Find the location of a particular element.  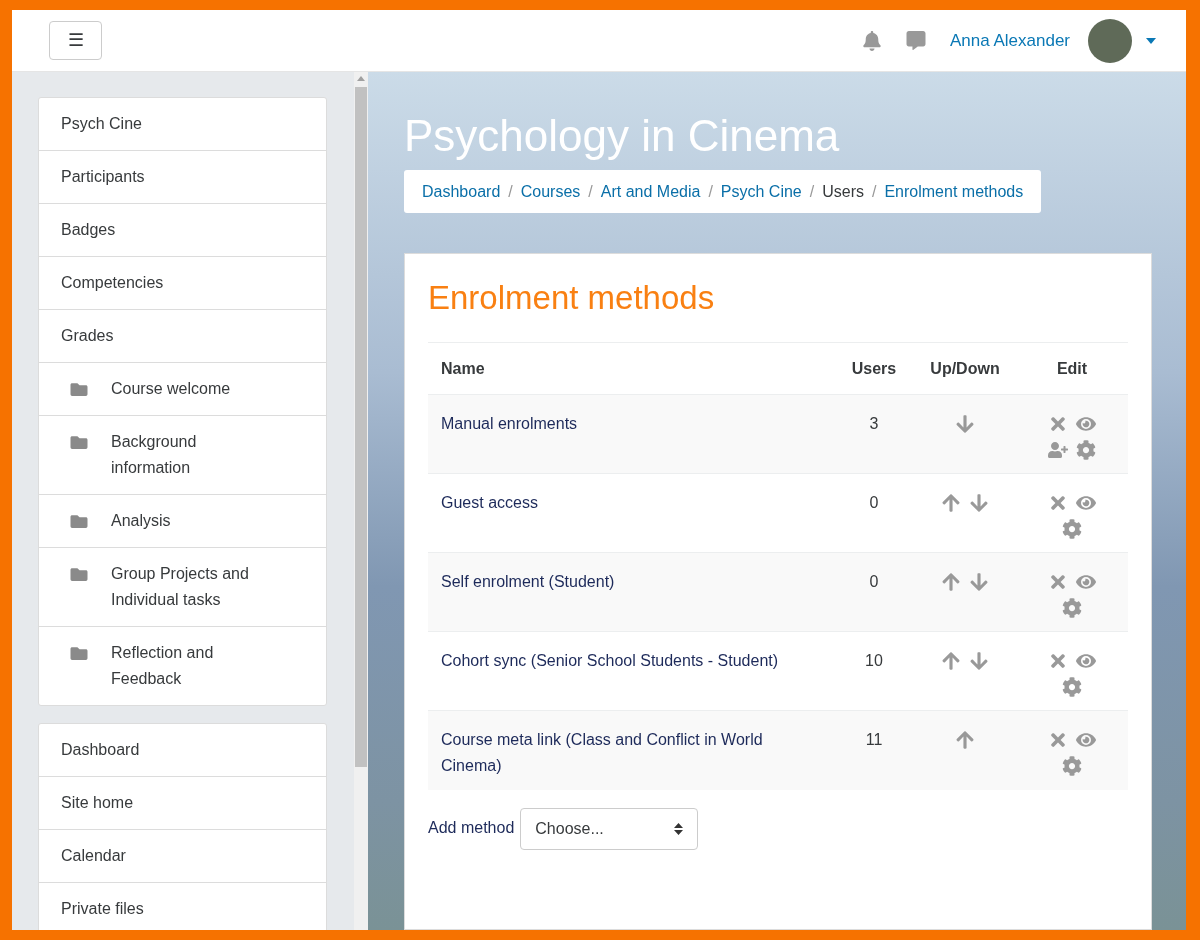

nav-link: Competencies is located at coordinates (182, 282).